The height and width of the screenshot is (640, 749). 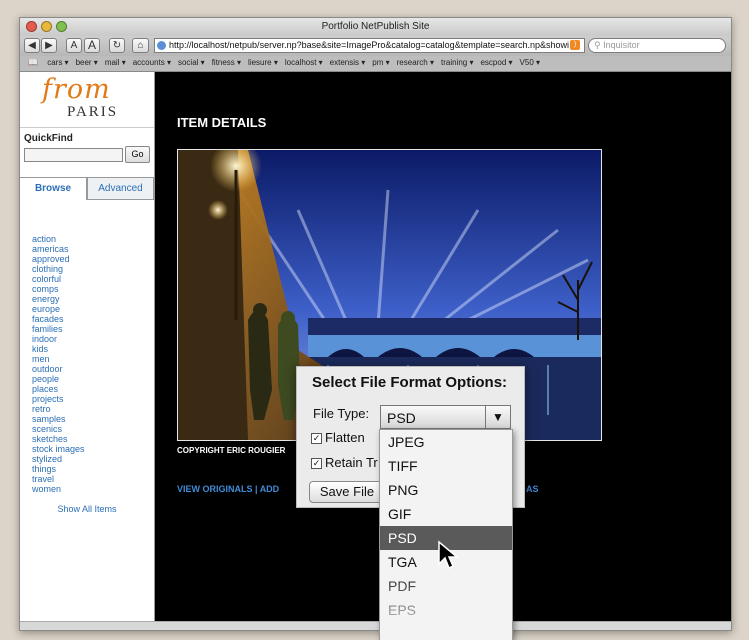 I want to click on search-icon: ⚲, so click(x=597, y=45).